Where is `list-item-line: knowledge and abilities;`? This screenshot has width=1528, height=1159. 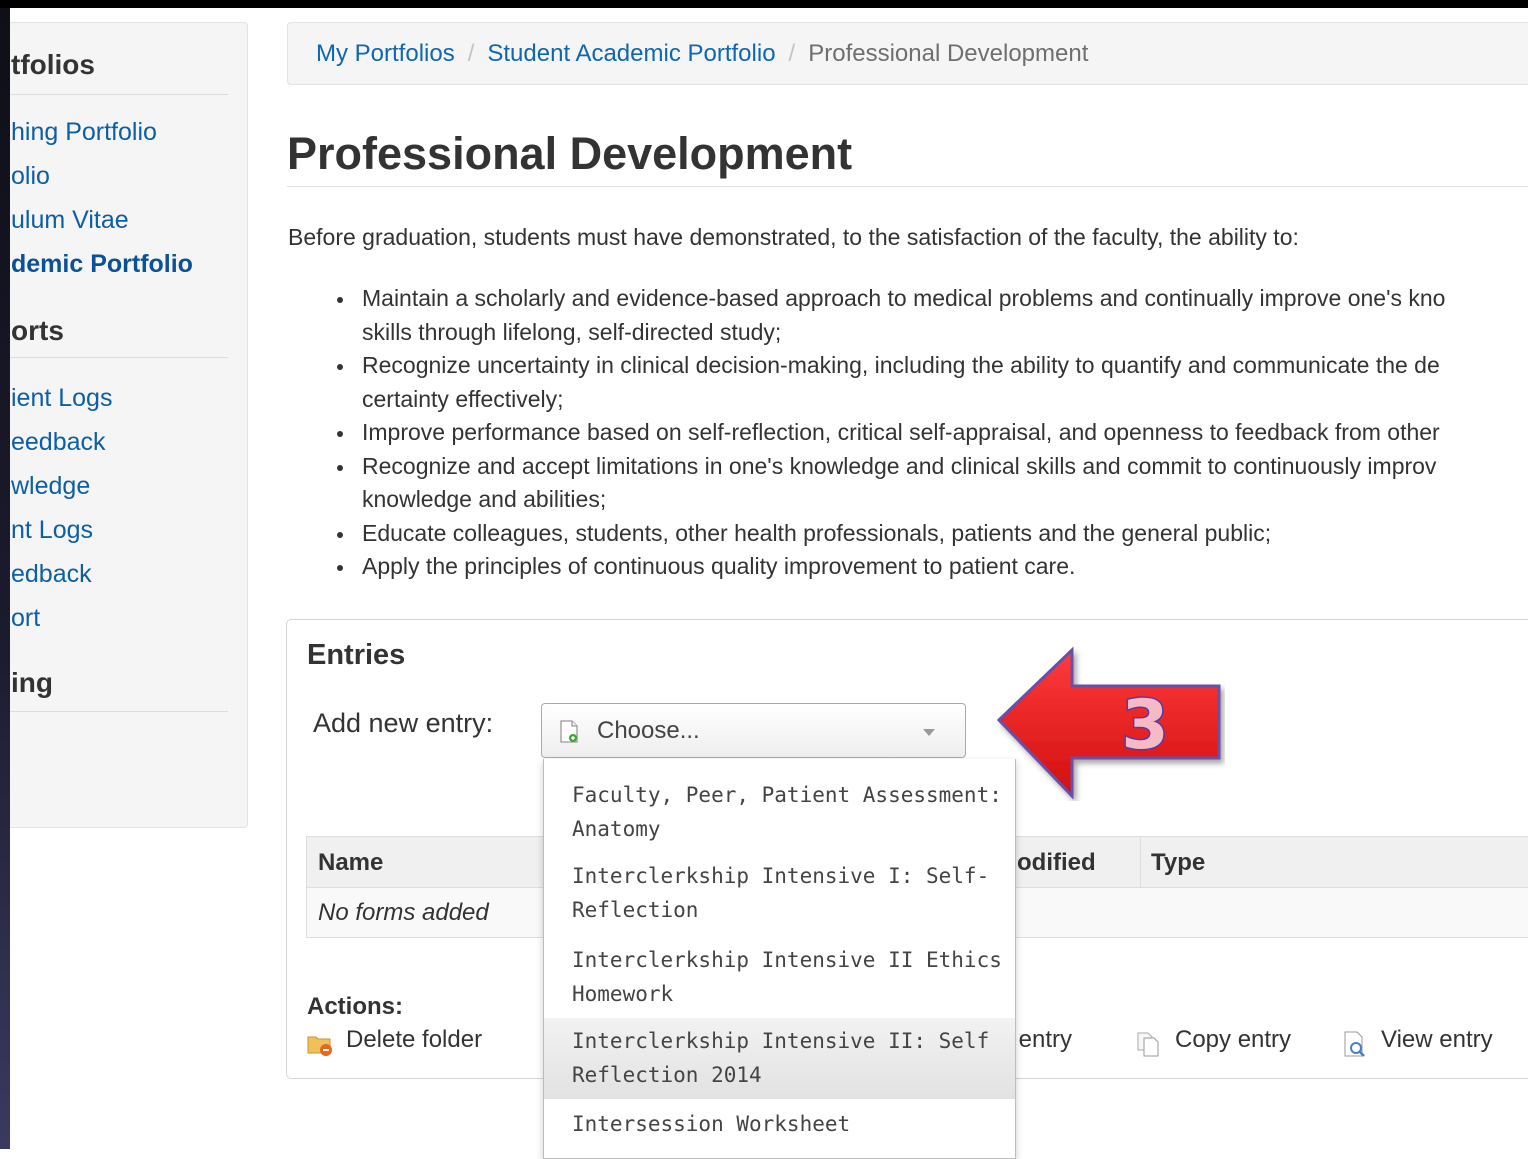 list-item-line: knowledge and abilities; is located at coordinates (484, 499).